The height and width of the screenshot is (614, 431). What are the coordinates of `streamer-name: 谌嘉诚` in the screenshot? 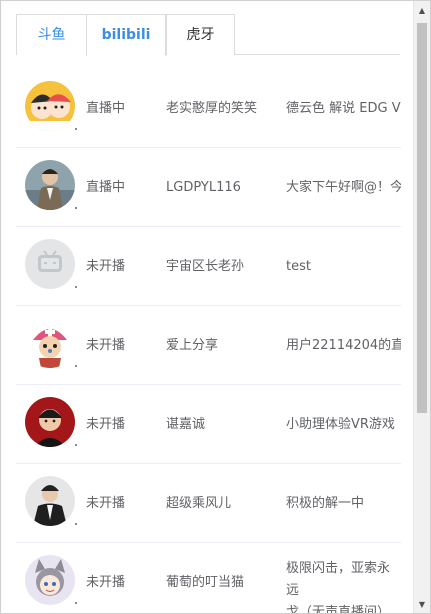 It's located at (186, 424).